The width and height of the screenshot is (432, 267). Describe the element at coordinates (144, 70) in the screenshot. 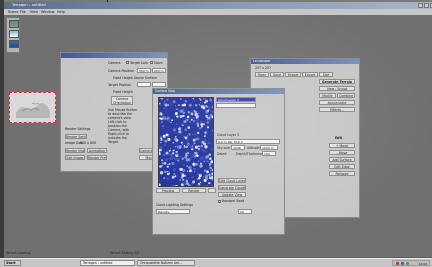

I see `camera-position-x-field: 500 m` at that location.